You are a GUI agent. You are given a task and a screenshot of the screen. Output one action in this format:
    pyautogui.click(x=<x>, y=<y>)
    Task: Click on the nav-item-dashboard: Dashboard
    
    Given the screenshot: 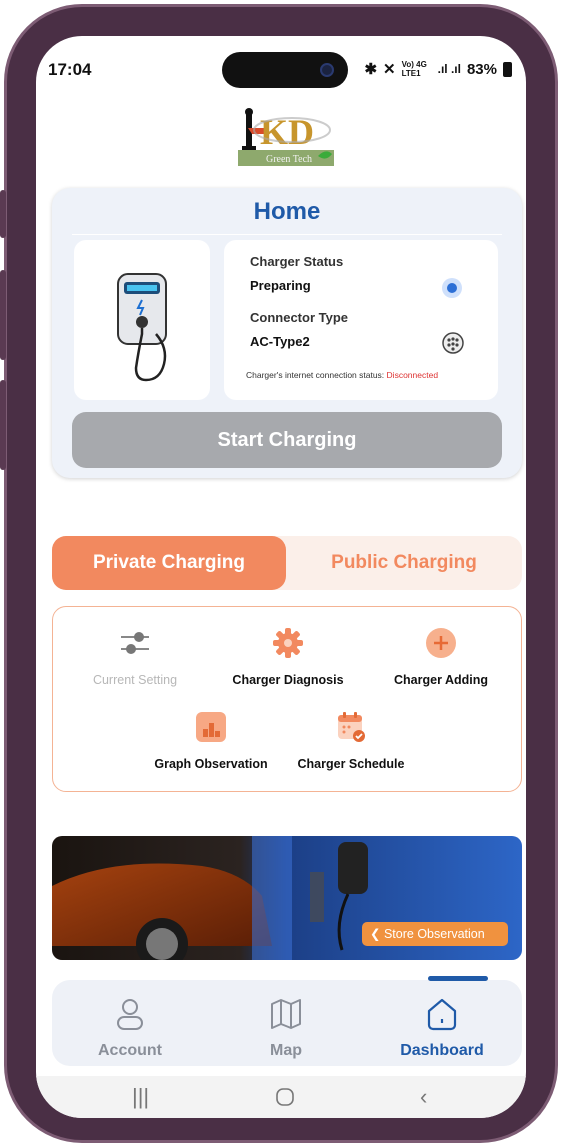 What is the action you would take?
    pyautogui.click(x=442, y=1023)
    